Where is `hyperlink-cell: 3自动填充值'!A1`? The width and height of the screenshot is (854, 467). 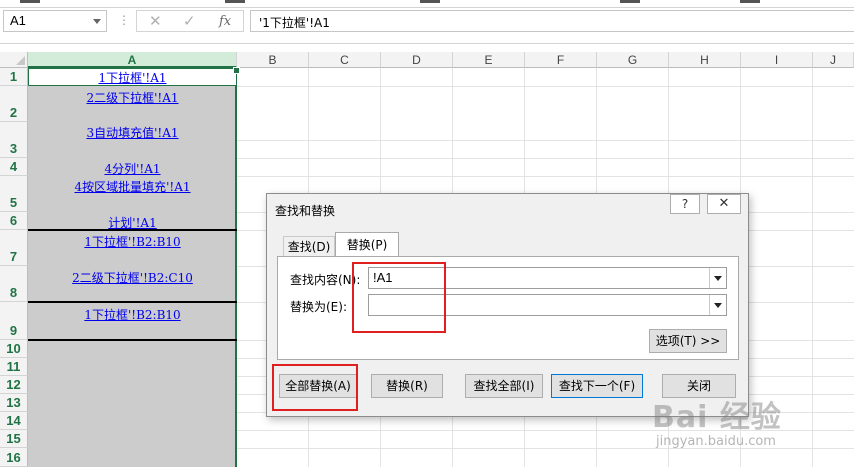 hyperlink-cell: 3自动填充值'!A1 is located at coordinates (132, 132).